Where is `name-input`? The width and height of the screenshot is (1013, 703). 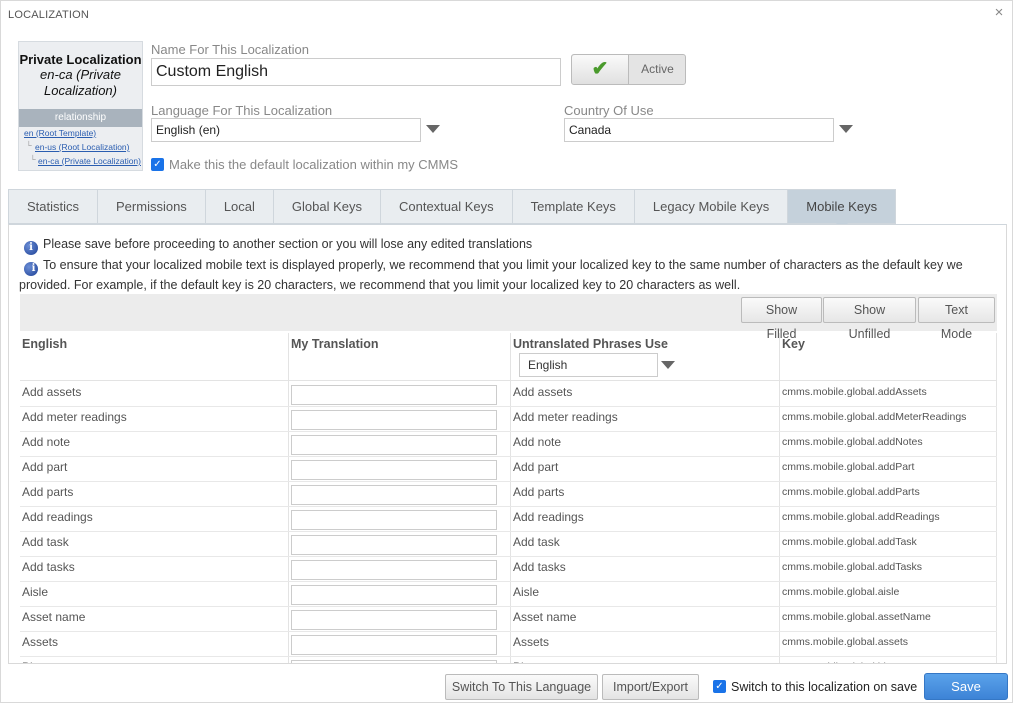 name-input is located at coordinates (356, 72).